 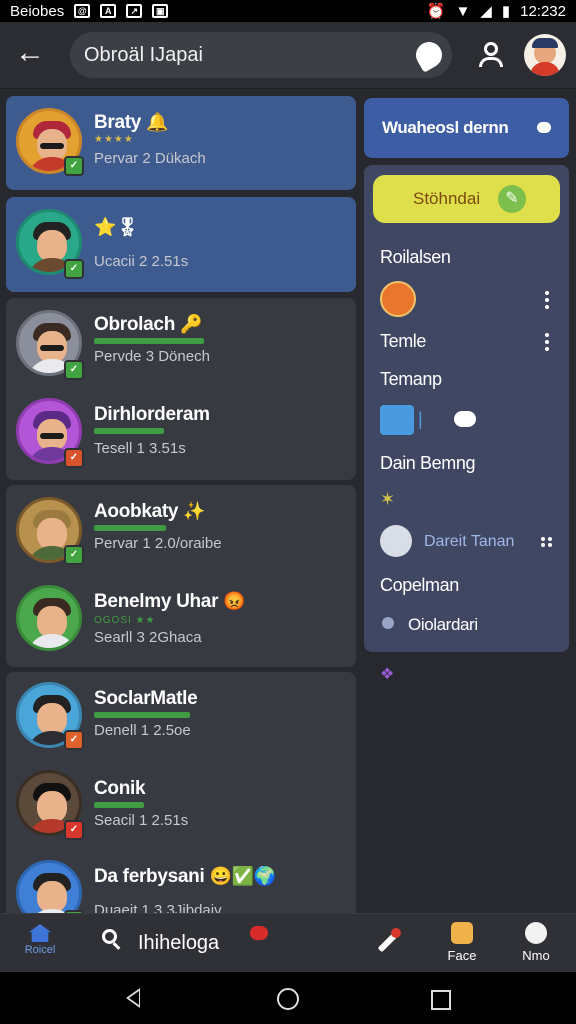 I want to click on chat-emoji: 😀✅🌍, so click(x=242, y=876).